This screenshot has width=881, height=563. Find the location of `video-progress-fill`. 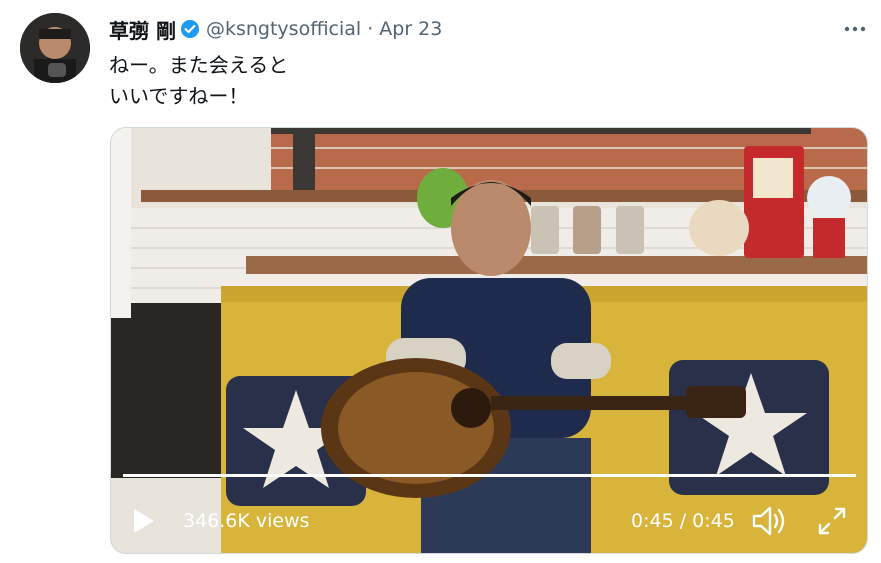

video-progress-fill is located at coordinates (489, 475).